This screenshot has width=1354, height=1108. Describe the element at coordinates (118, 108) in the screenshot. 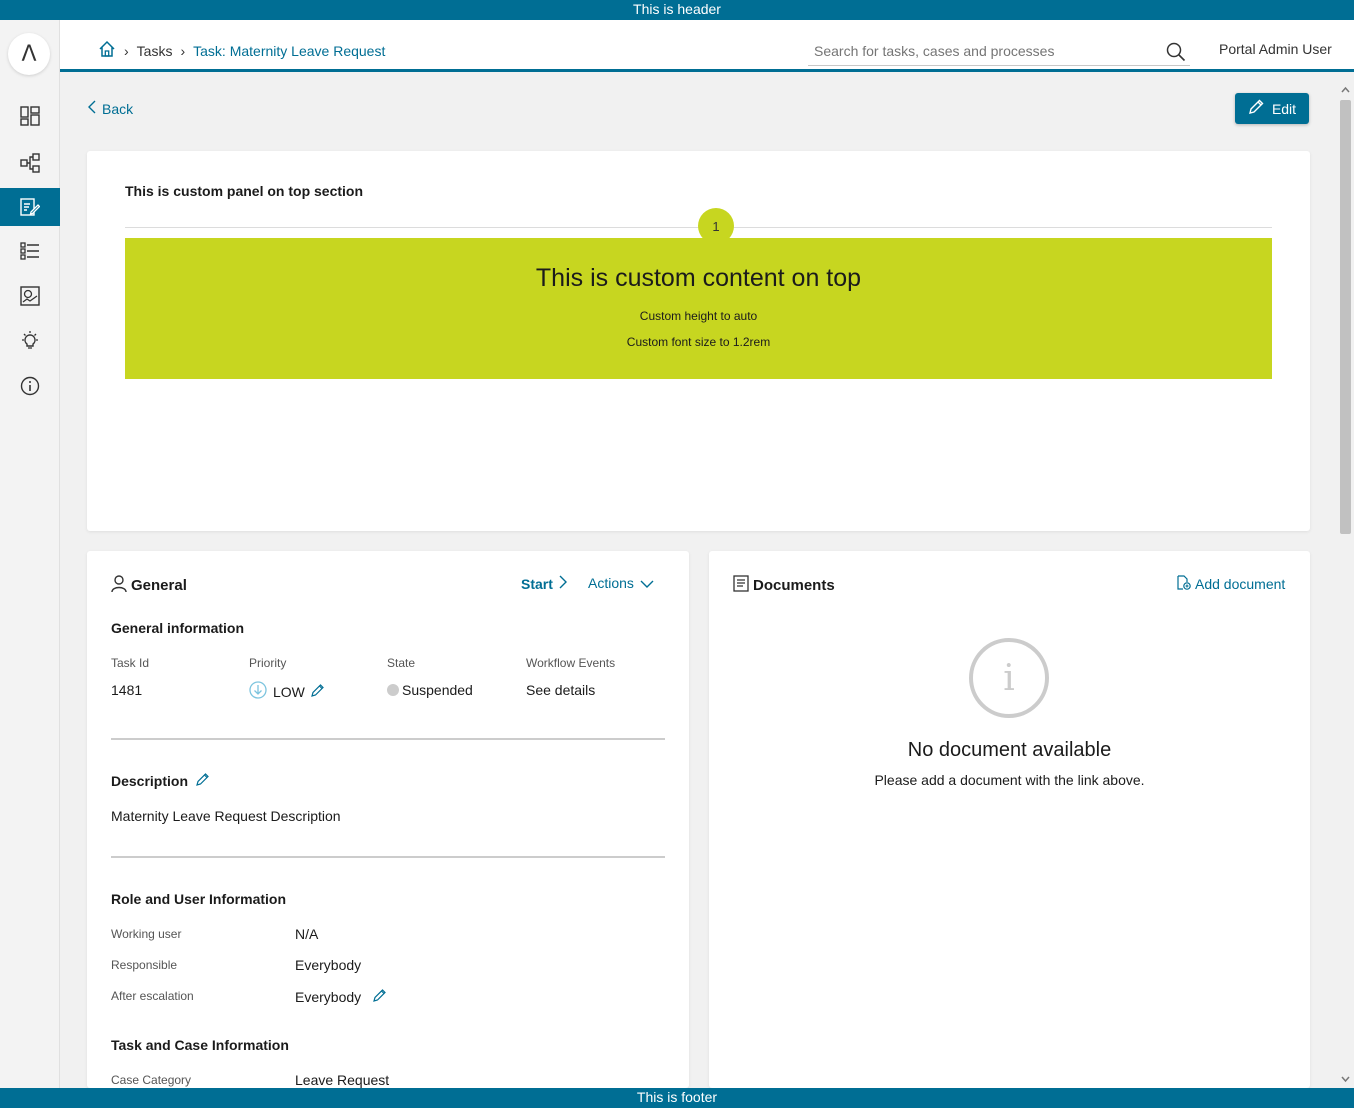

I see `back-label: Back` at that location.